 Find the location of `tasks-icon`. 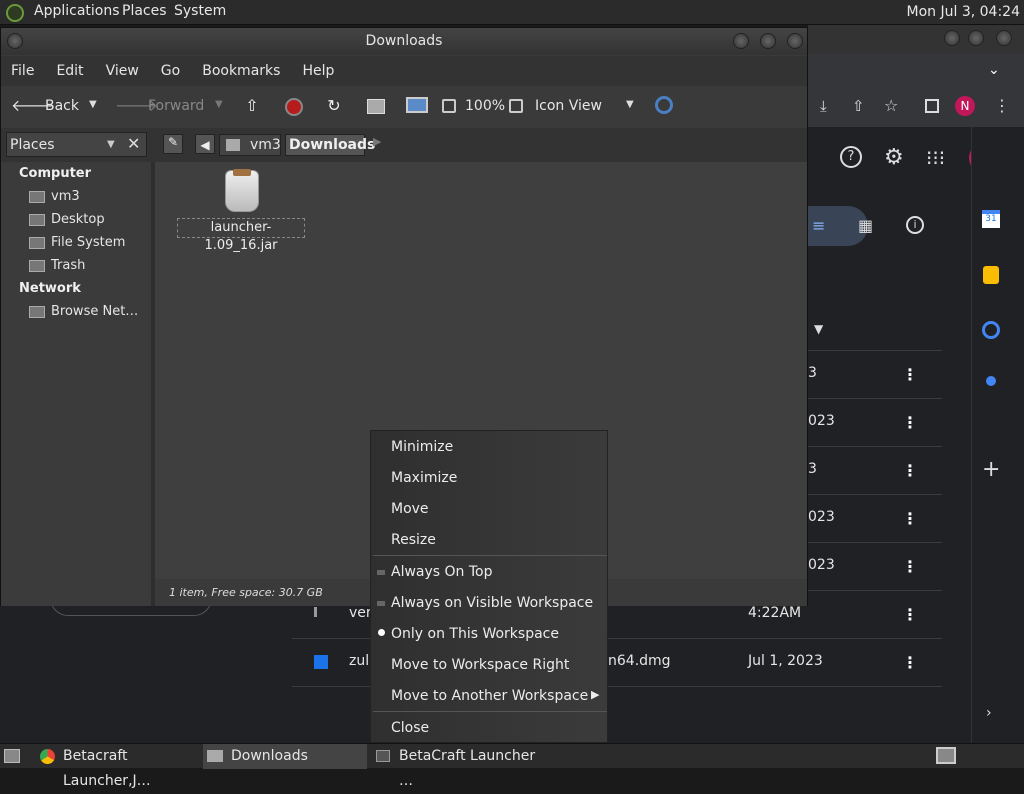

tasks-icon is located at coordinates (991, 330).